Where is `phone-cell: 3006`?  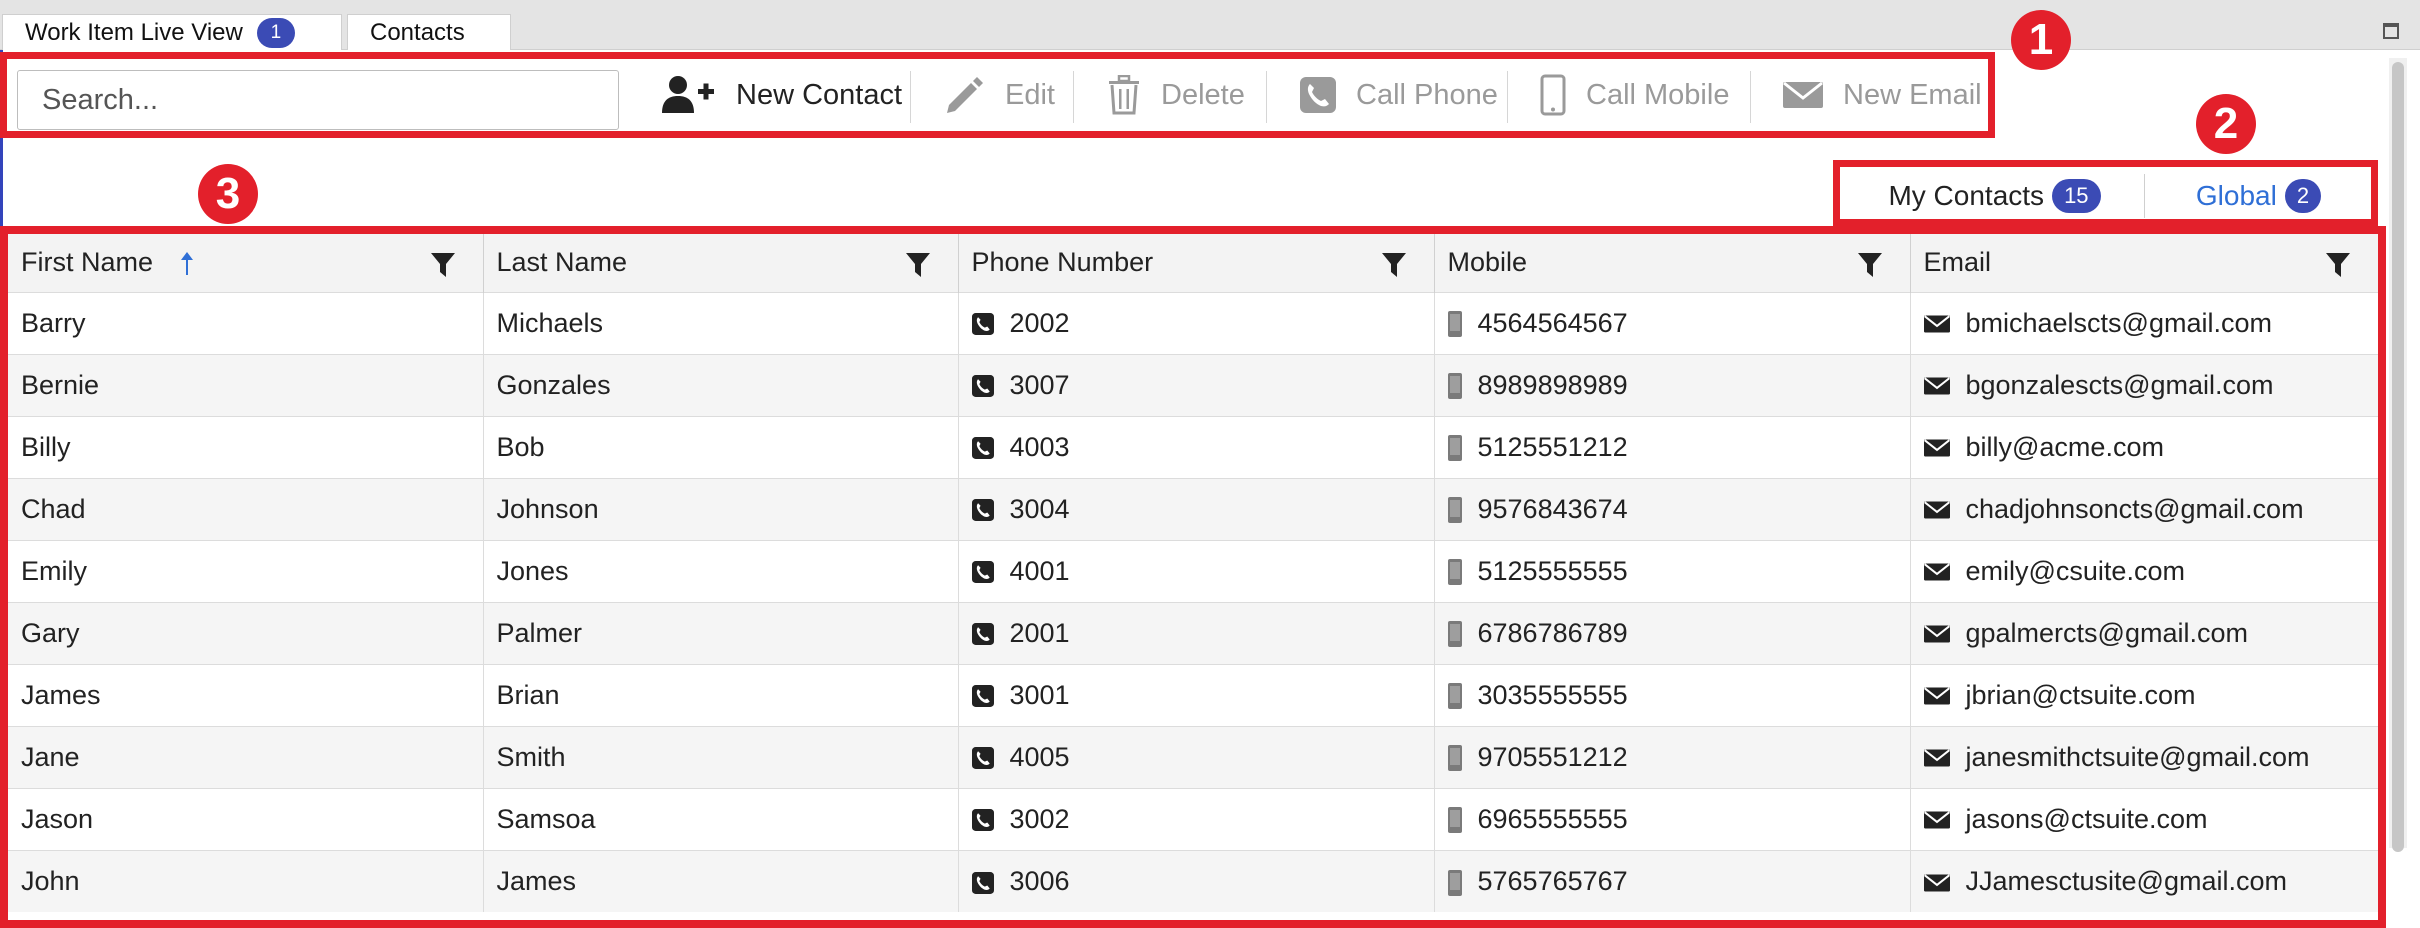
phone-cell: 3006 is located at coordinates (1196, 880).